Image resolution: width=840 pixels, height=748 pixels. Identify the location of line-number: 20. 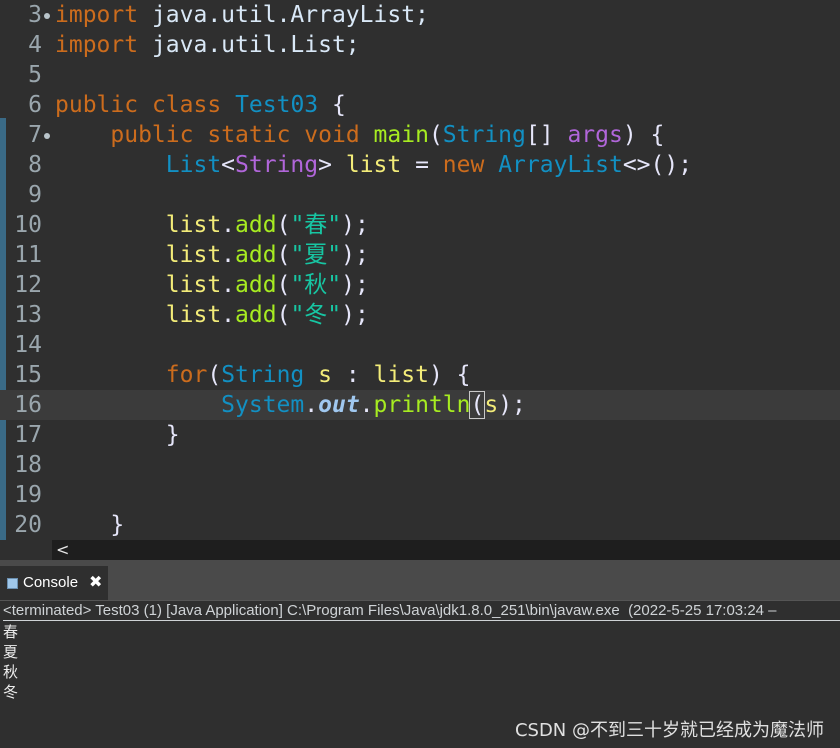
(28, 525).